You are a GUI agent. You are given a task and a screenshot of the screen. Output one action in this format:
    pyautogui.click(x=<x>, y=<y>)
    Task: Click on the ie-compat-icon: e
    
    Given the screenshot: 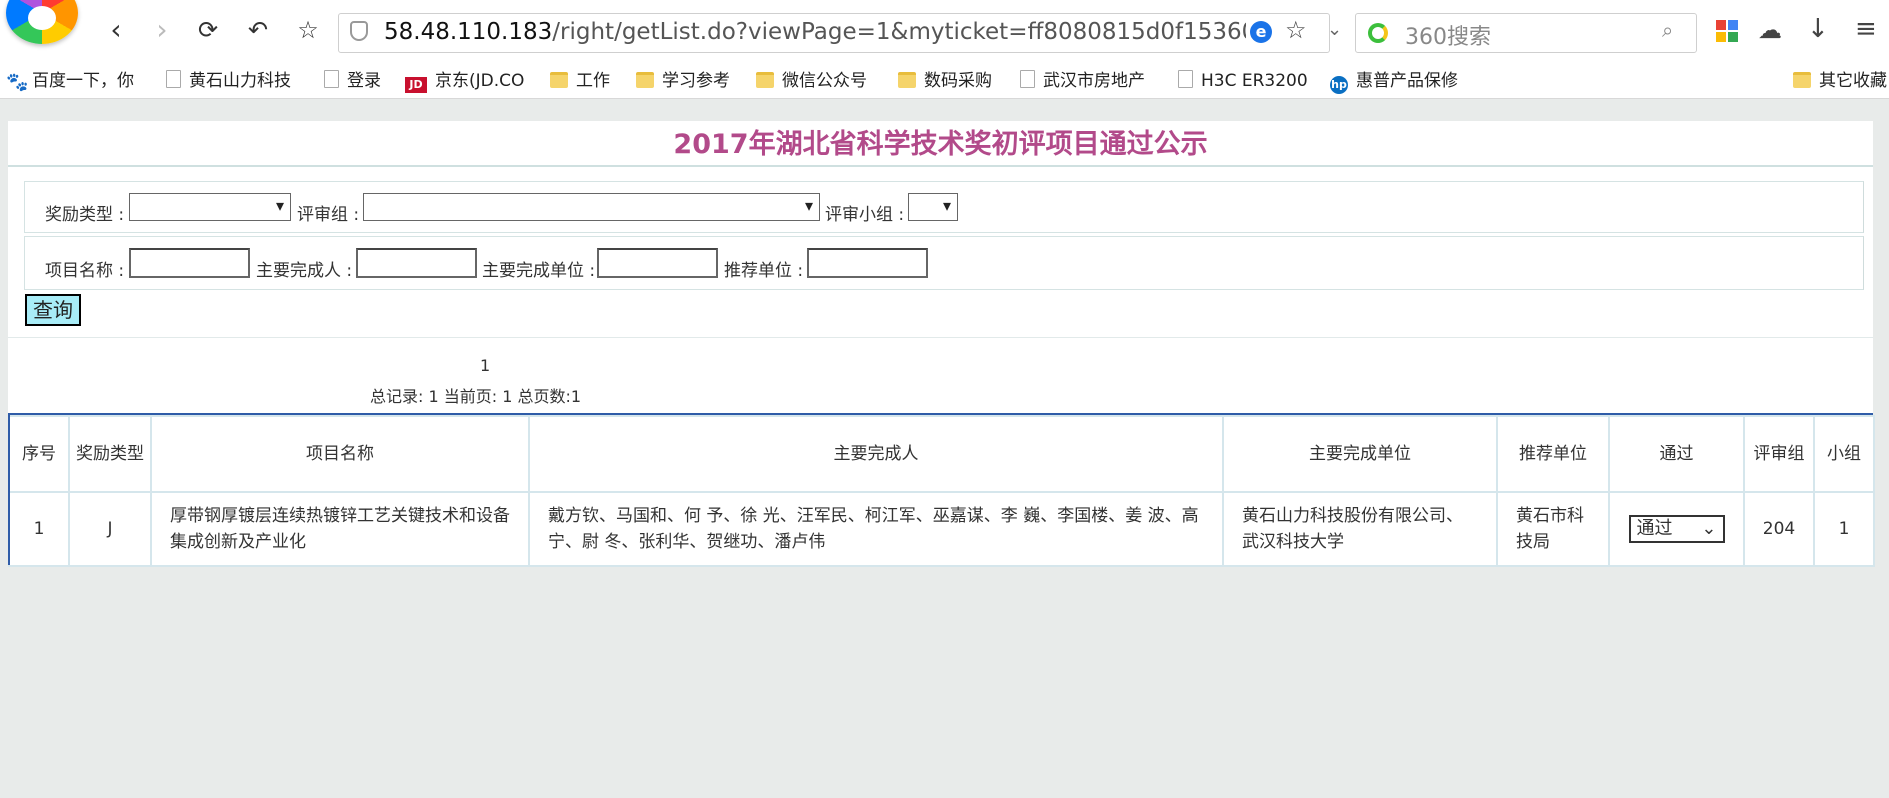 What is the action you would take?
    pyautogui.click(x=1261, y=32)
    